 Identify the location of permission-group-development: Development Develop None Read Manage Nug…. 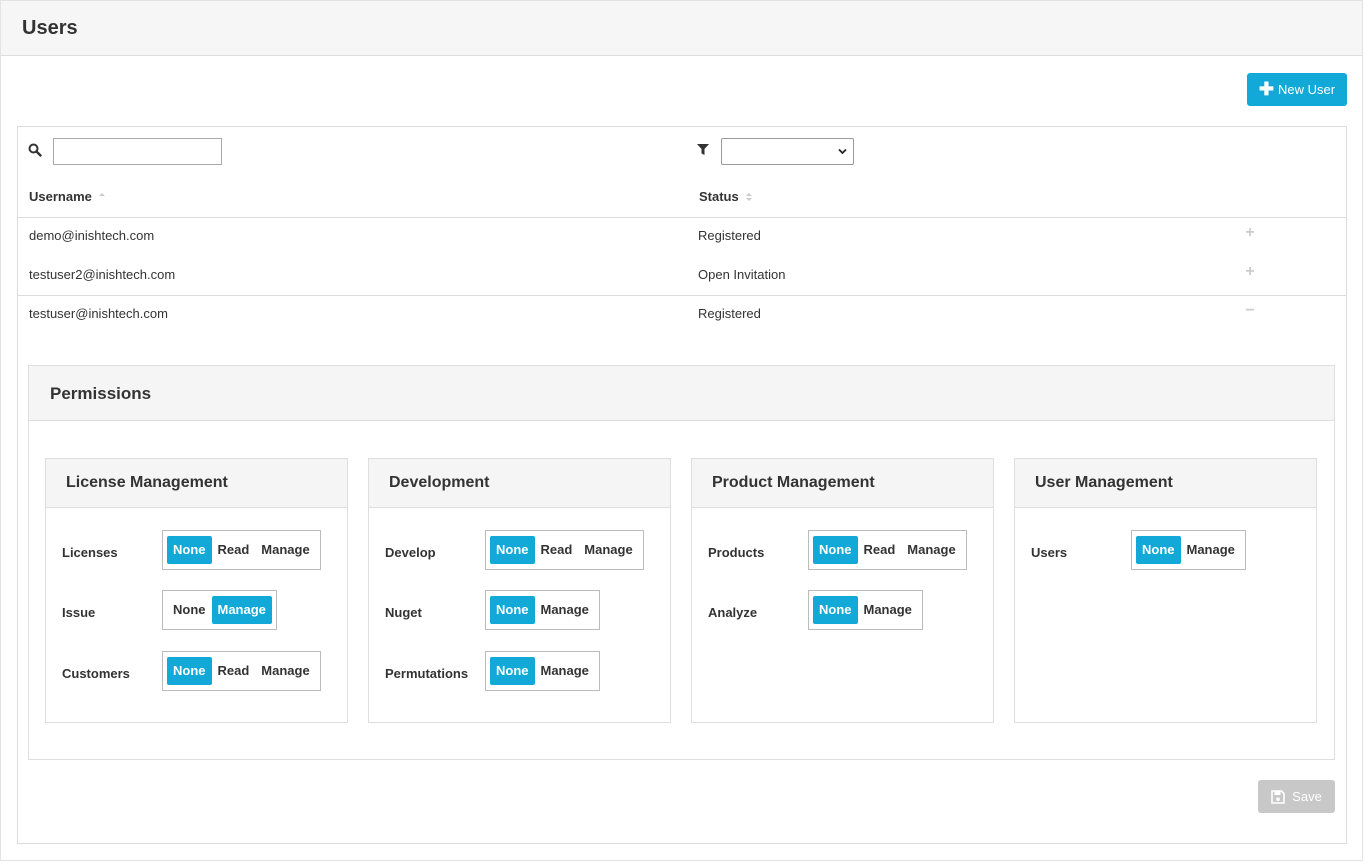
(519, 590).